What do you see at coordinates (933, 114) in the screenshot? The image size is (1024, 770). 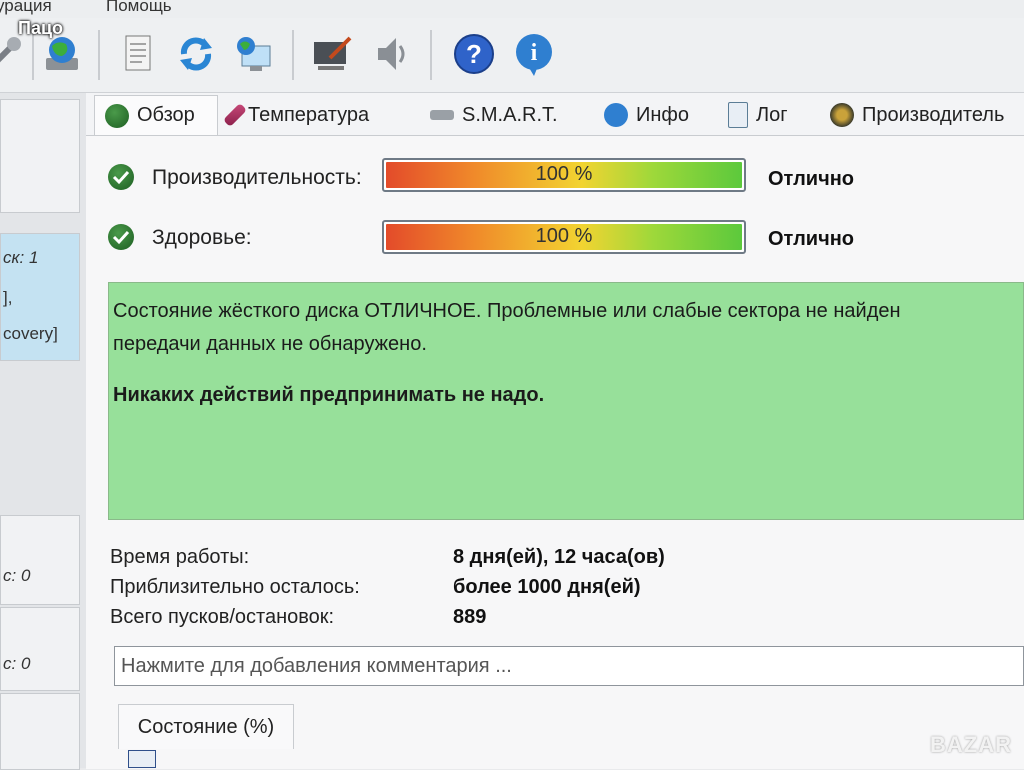 I see `tab-label: Производитель` at bounding box center [933, 114].